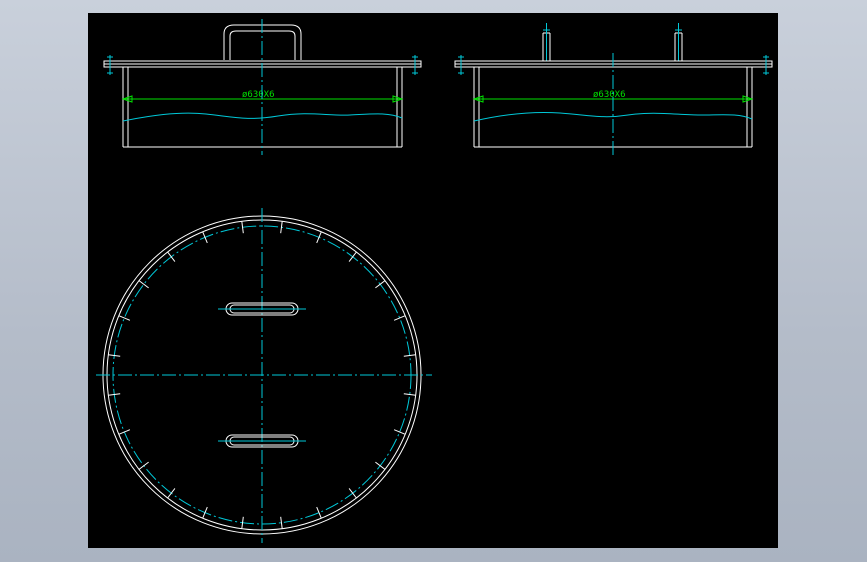 The height and width of the screenshot is (562, 867). What do you see at coordinates (262, 87) in the screenshot?
I see `front-view: ø630X6` at bounding box center [262, 87].